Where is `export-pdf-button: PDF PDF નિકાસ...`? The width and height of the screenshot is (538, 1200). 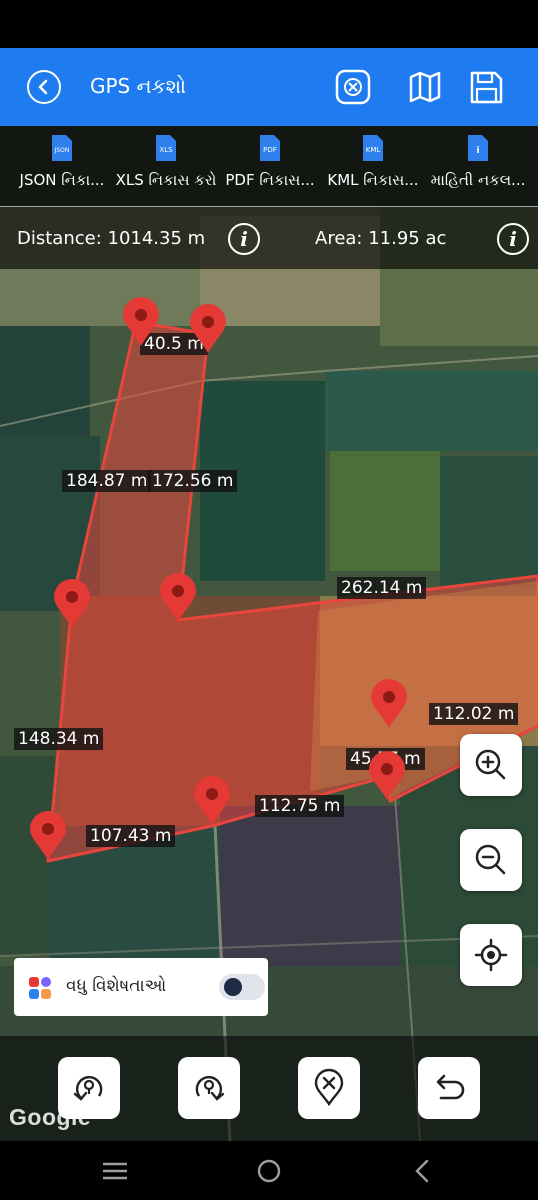 export-pdf-button: PDF PDF નિકાસ... is located at coordinates (270, 169).